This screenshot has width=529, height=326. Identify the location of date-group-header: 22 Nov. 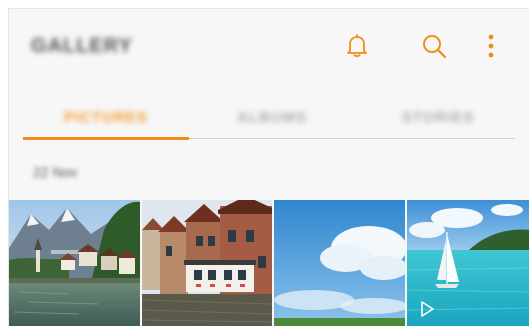
(55, 172).